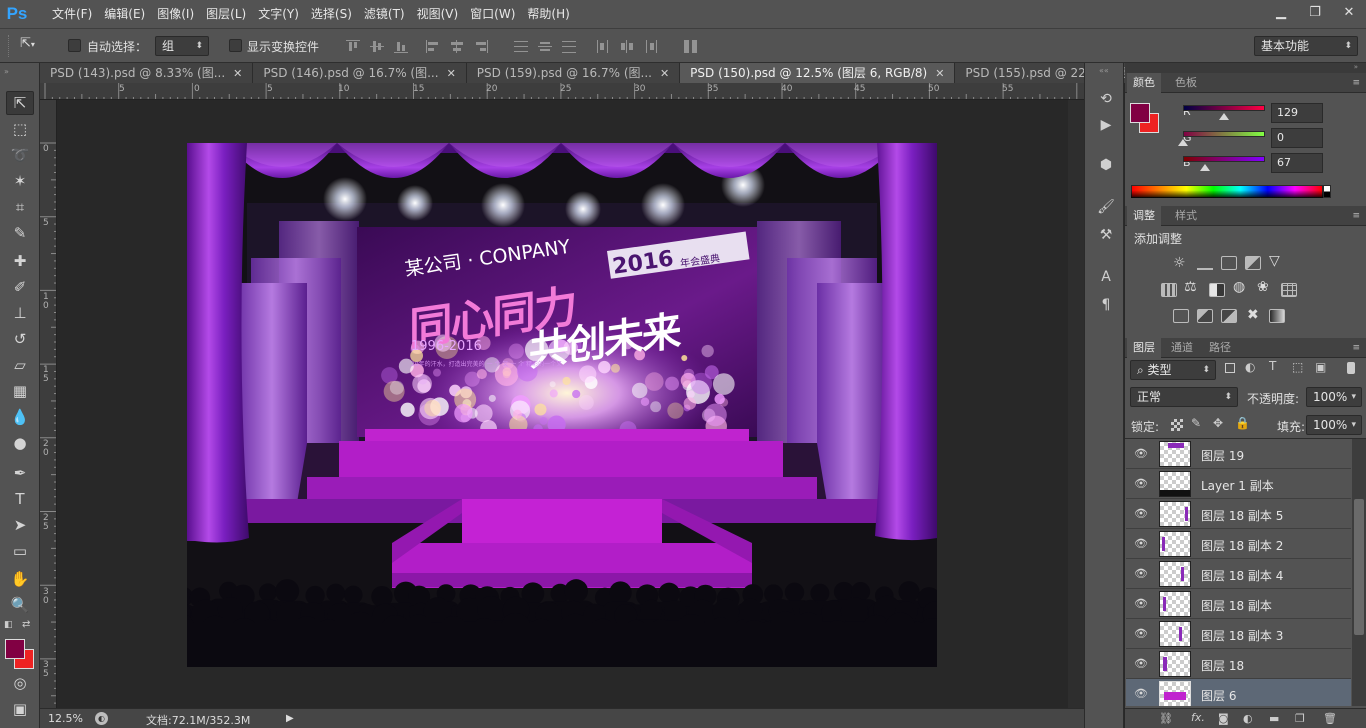 The width and height of the screenshot is (1366, 728). I want to click on menu-window: 窗口(W), so click(492, 14).